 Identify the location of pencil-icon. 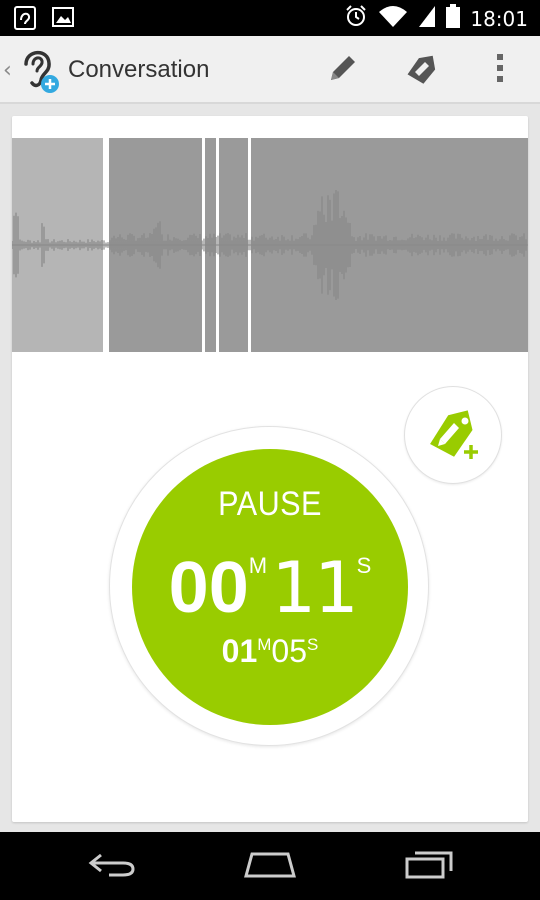
(343, 70).